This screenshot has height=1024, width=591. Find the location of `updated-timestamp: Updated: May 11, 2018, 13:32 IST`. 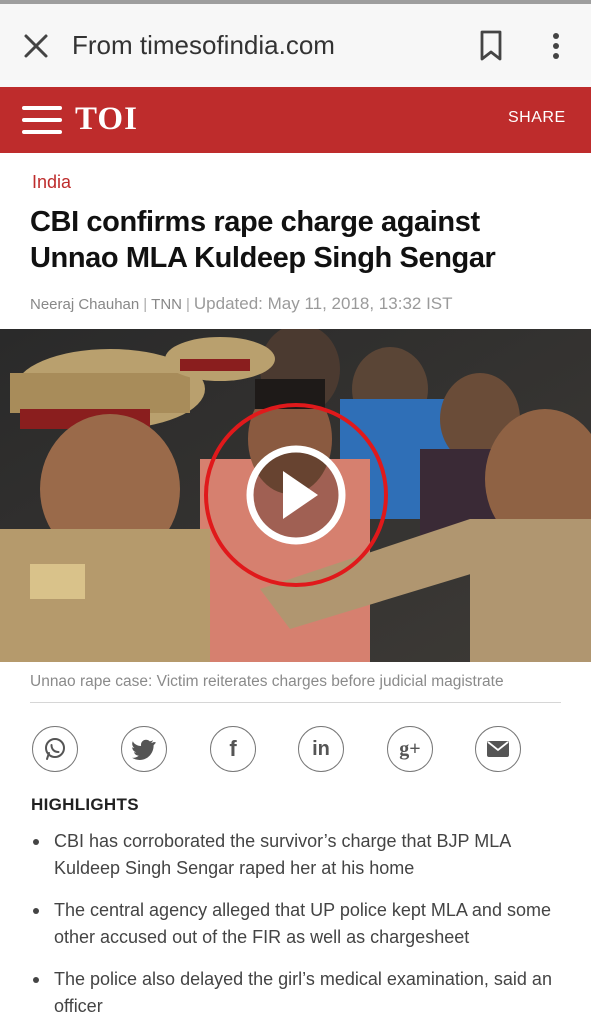

updated-timestamp: Updated: May 11, 2018, 13:32 IST is located at coordinates (323, 303).